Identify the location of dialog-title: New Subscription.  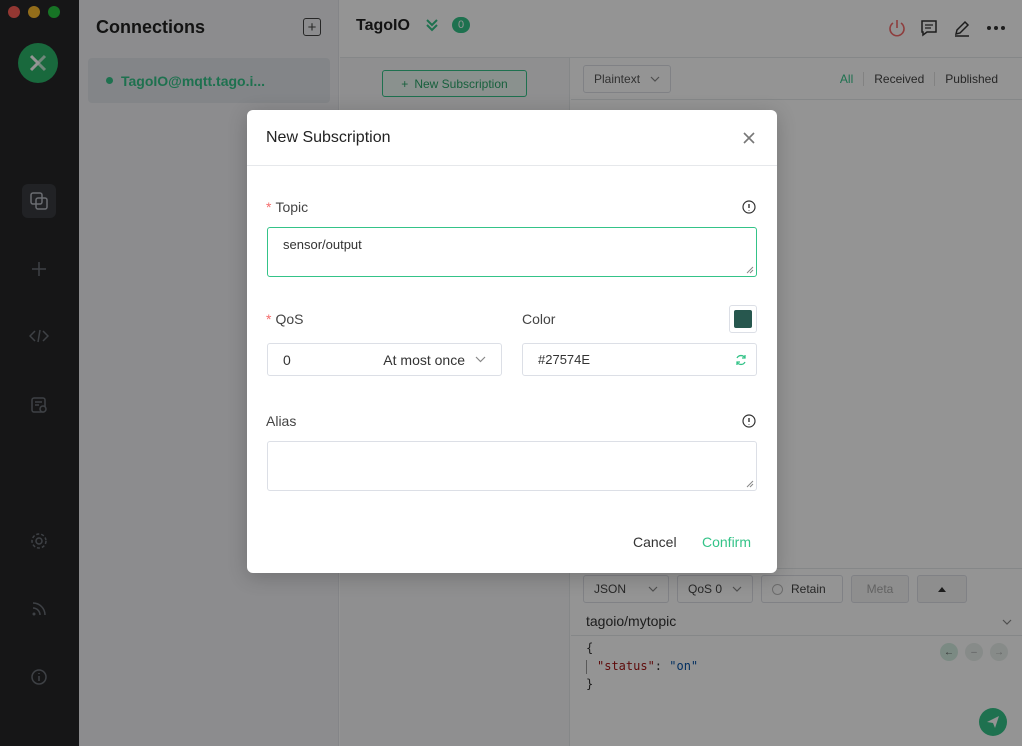
(328, 137).